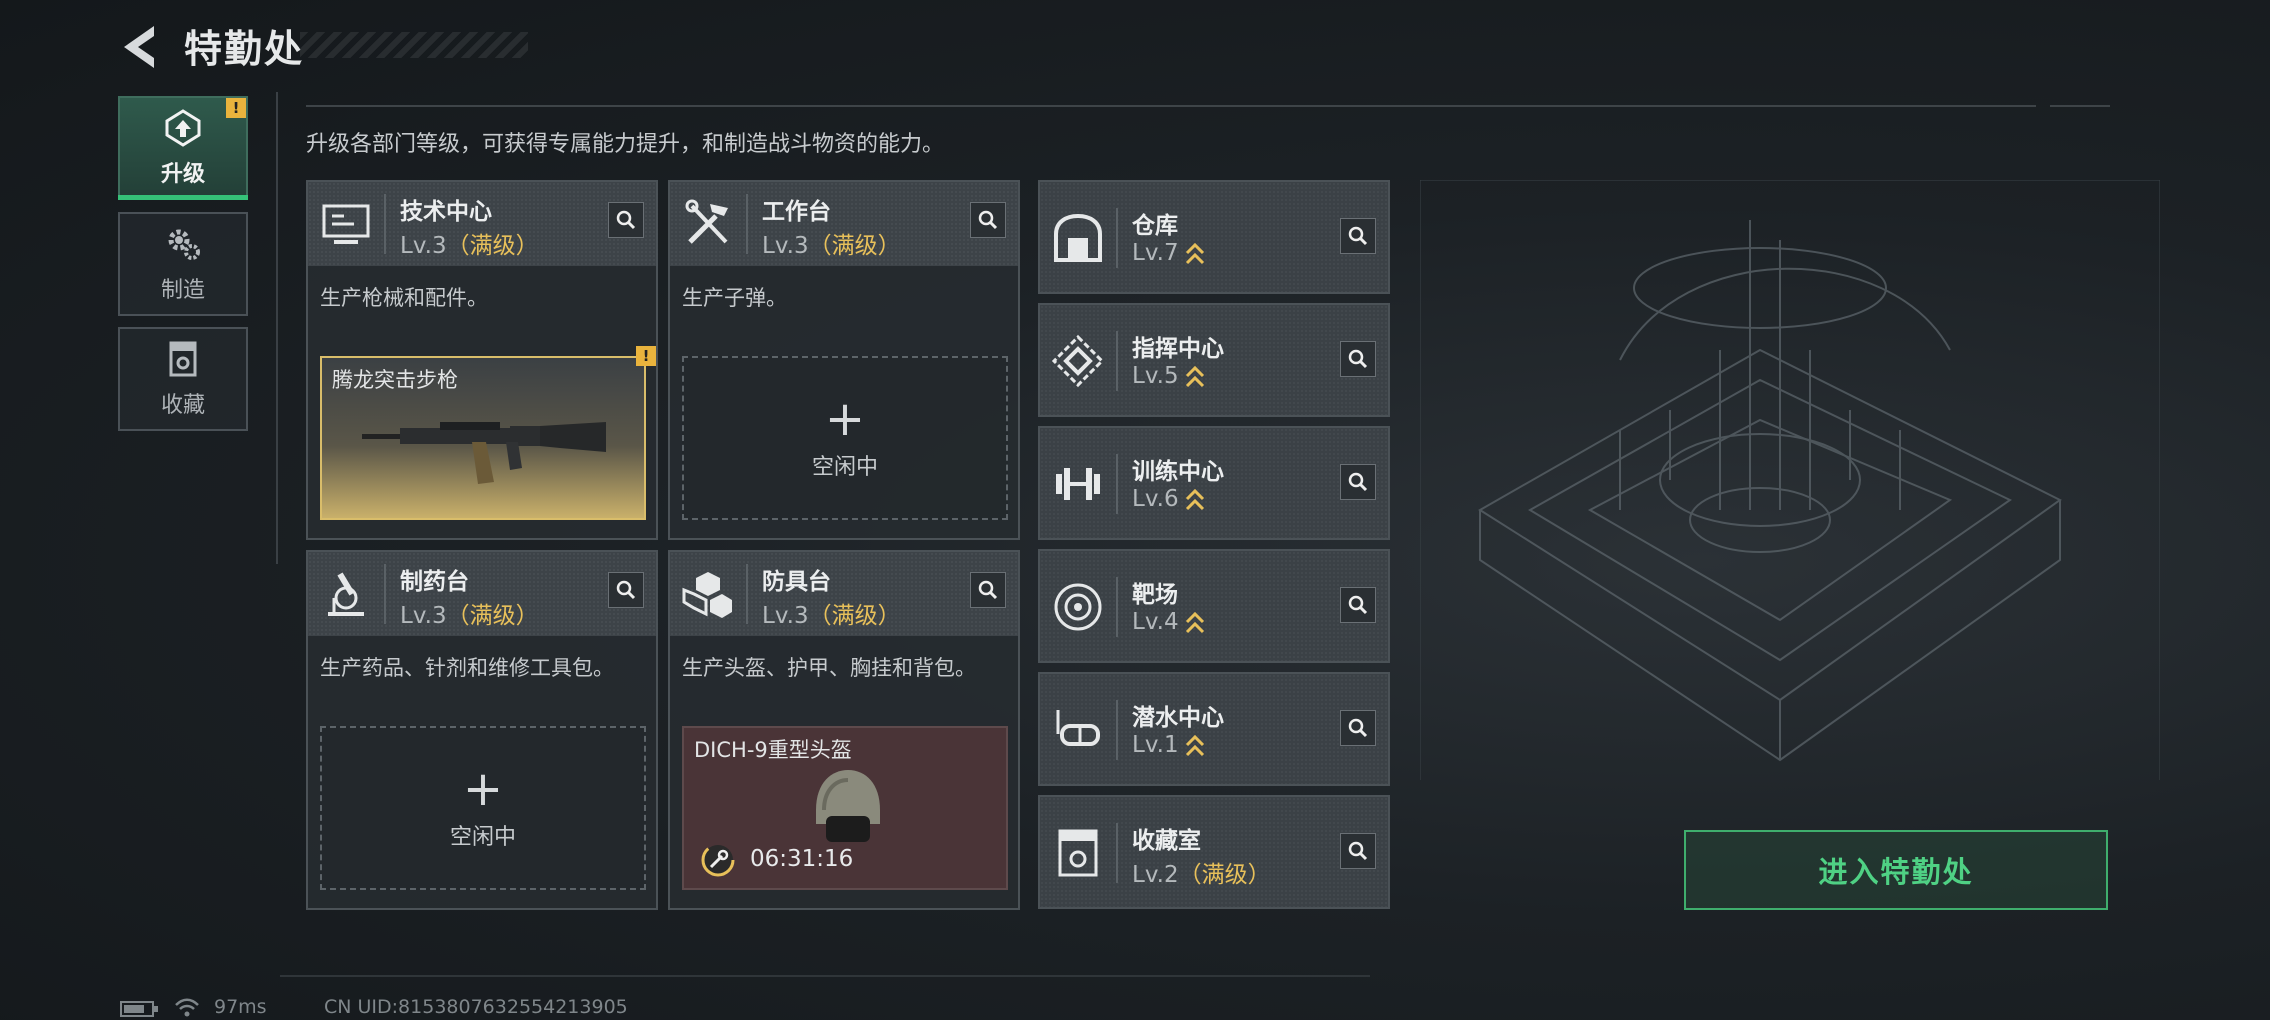  What do you see at coordinates (1214, 360) in the screenshot?
I see `facility-card-command-center: 指挥中心 Lv.5` at bounding box center [1214, 360].